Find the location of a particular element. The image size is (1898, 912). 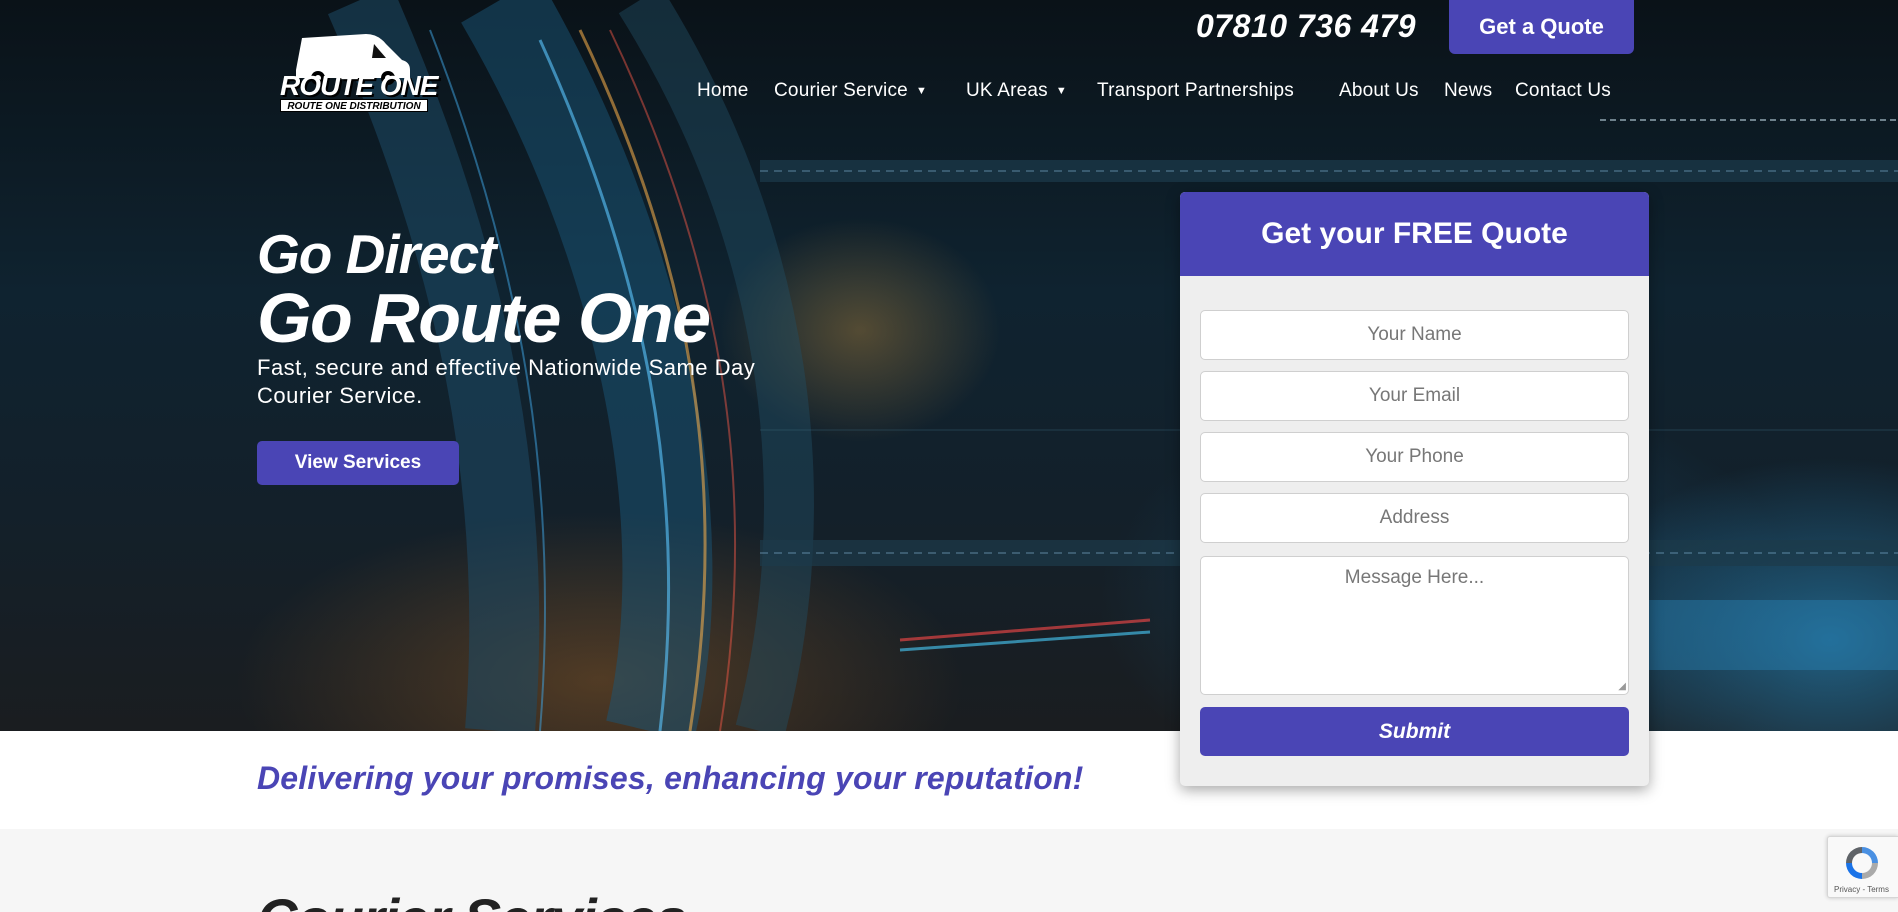

phone-input: Your Phone is located at coordinates (1414, 457).